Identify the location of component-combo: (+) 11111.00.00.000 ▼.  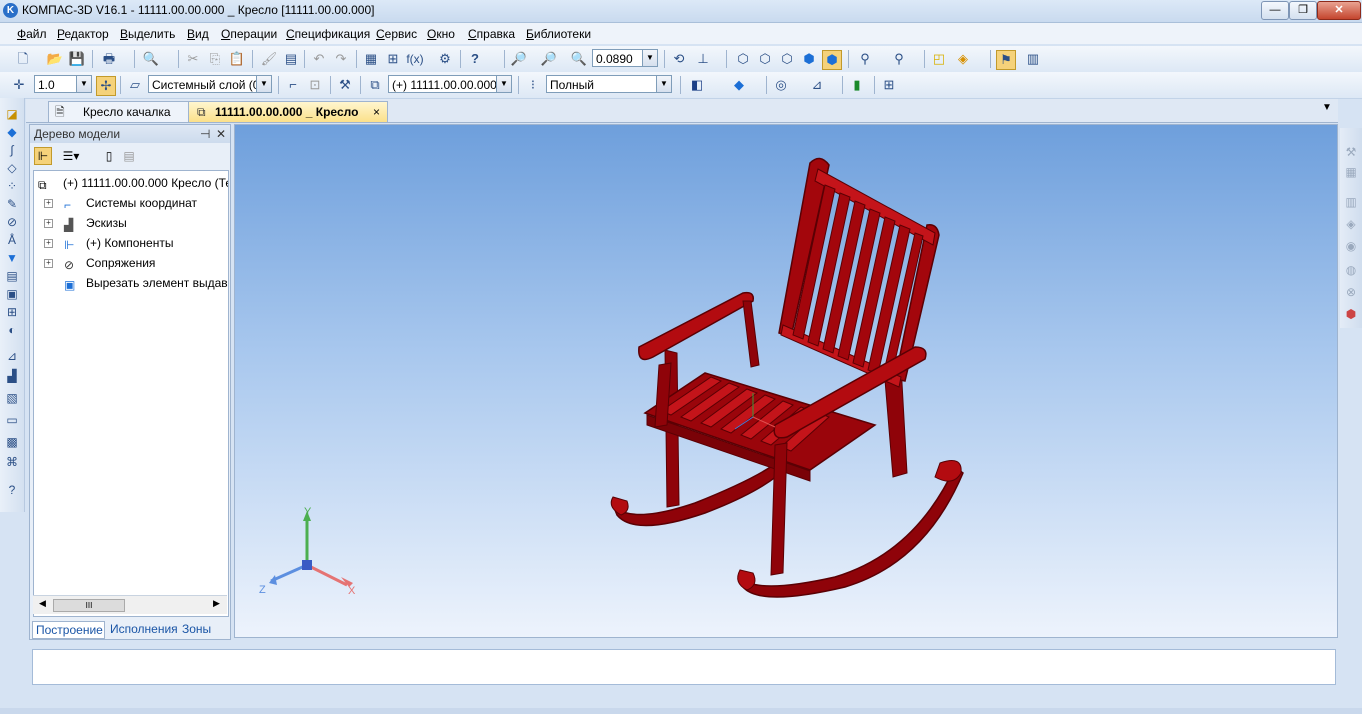
(450, 84).